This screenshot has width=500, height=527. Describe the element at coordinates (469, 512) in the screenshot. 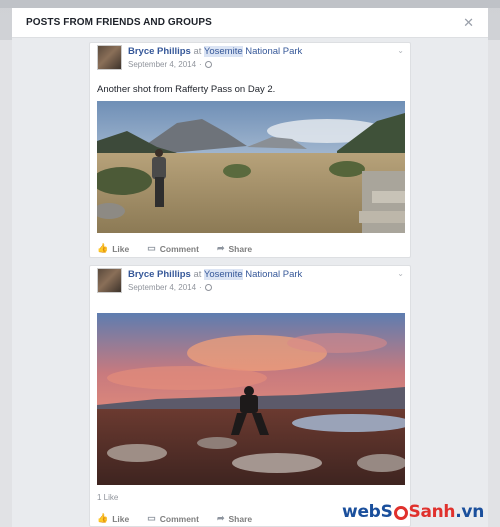

I see `watermark-part-4: .vn` at that location.